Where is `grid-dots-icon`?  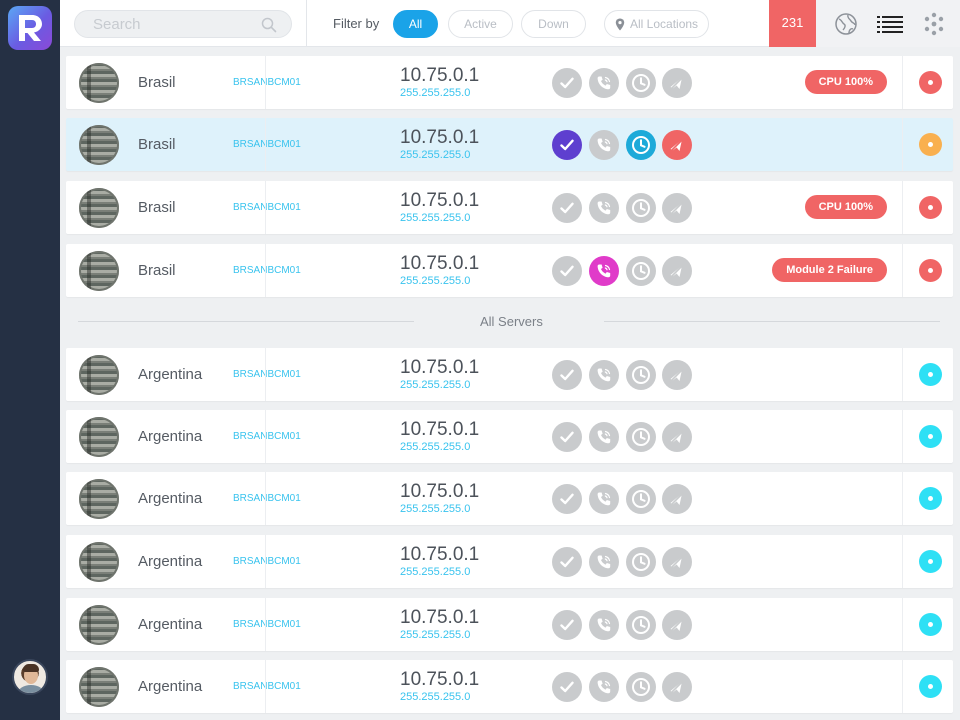 grid-dots-icon is located at coordinates (934, 24).